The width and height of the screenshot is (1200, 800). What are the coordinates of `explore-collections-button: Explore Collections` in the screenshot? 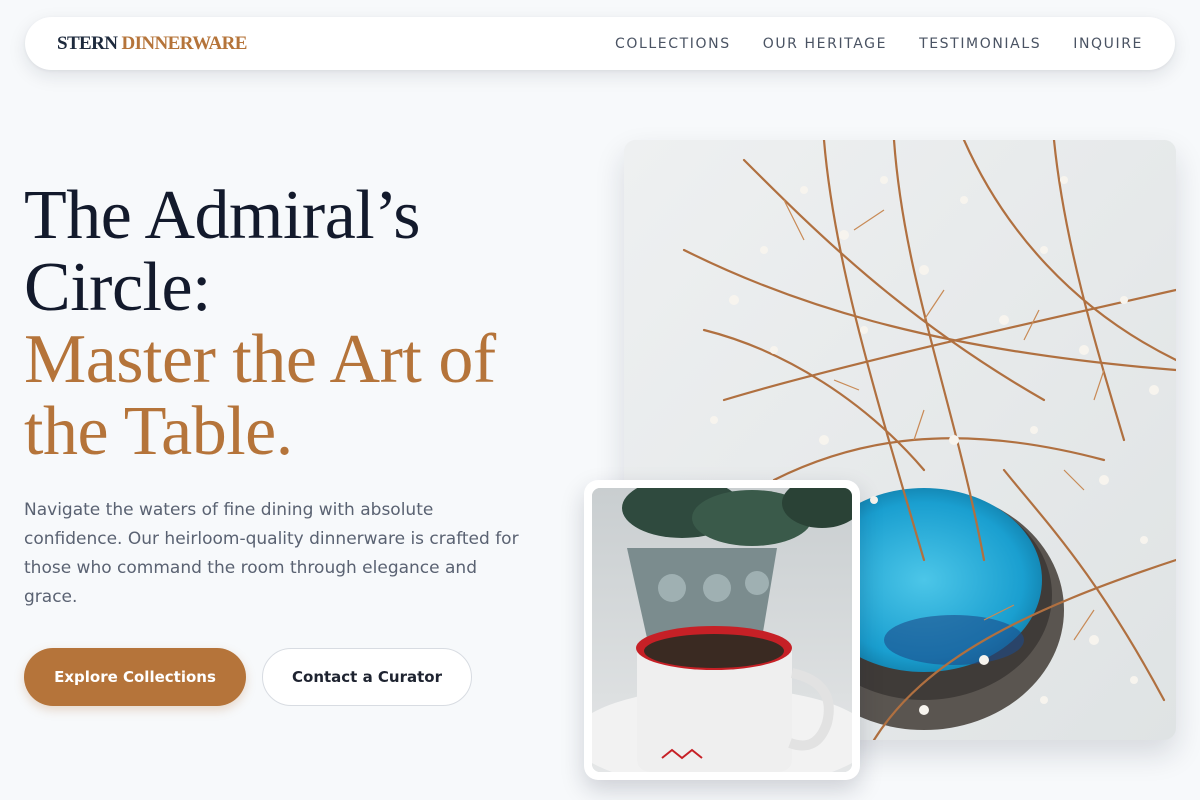 It's located at (135, 677).